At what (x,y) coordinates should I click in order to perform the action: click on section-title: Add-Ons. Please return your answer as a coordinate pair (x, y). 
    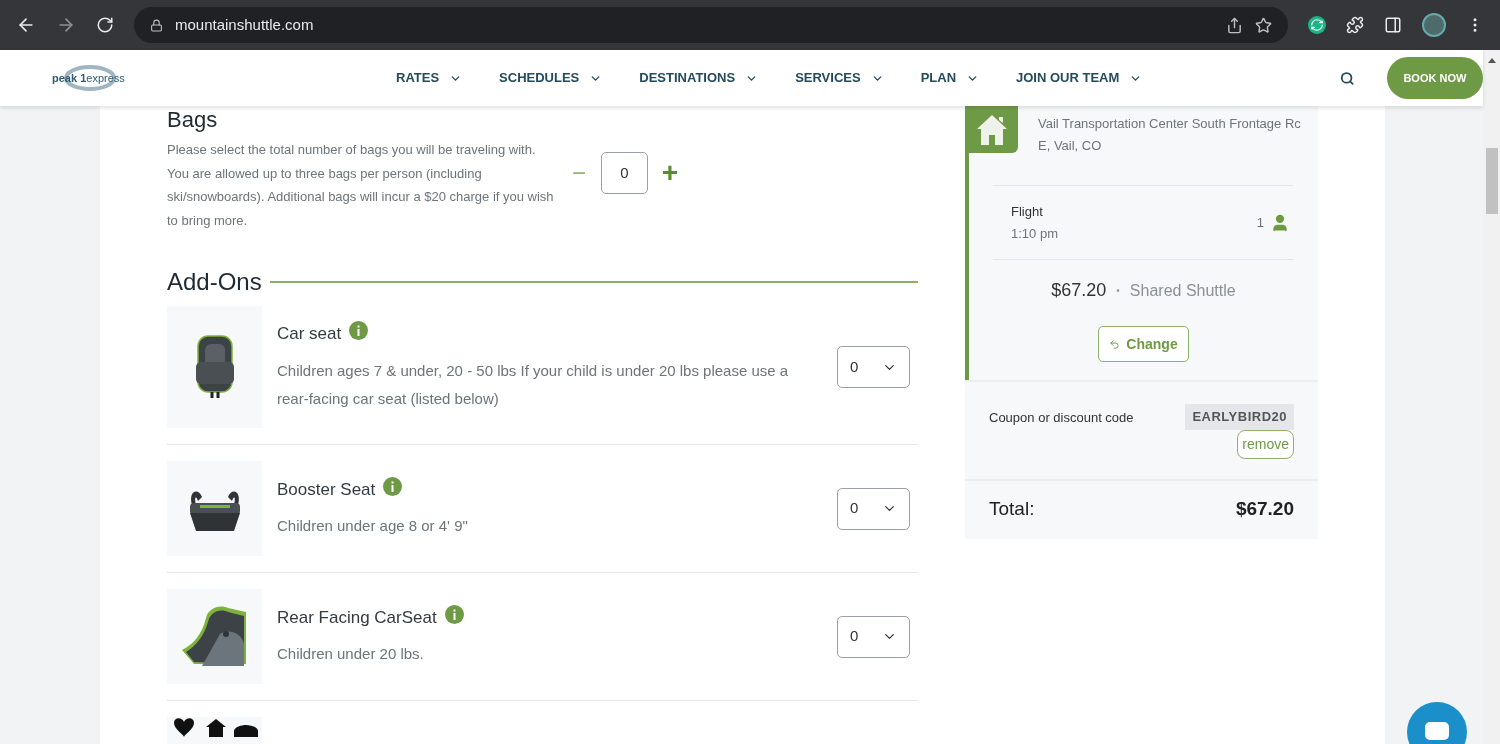
    Looking at the image, I should click on (214, 282).